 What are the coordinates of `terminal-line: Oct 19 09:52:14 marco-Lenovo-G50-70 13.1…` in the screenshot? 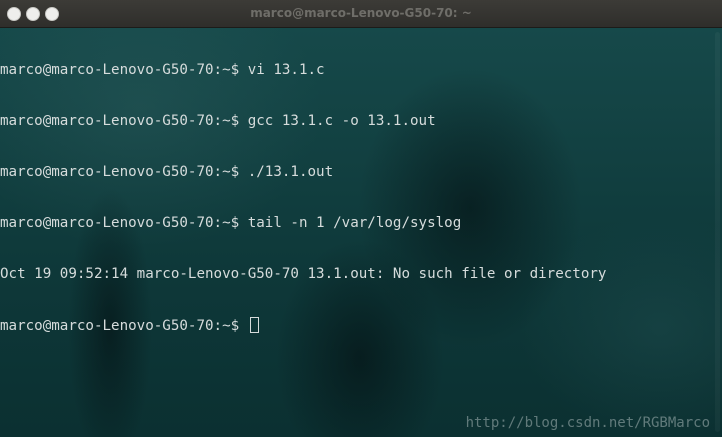 It's located at (303, 274).